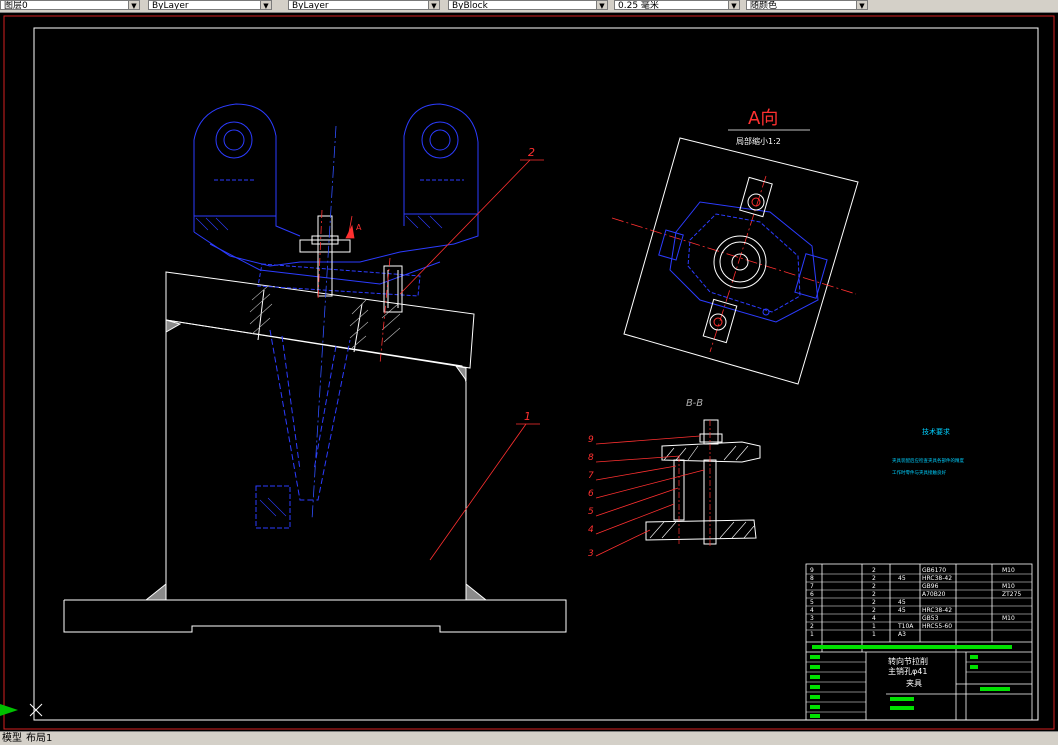 Image resolution: width=1058 pixels, height=745 pixels. I want to click on view-a-drawing, so click(735, 261).